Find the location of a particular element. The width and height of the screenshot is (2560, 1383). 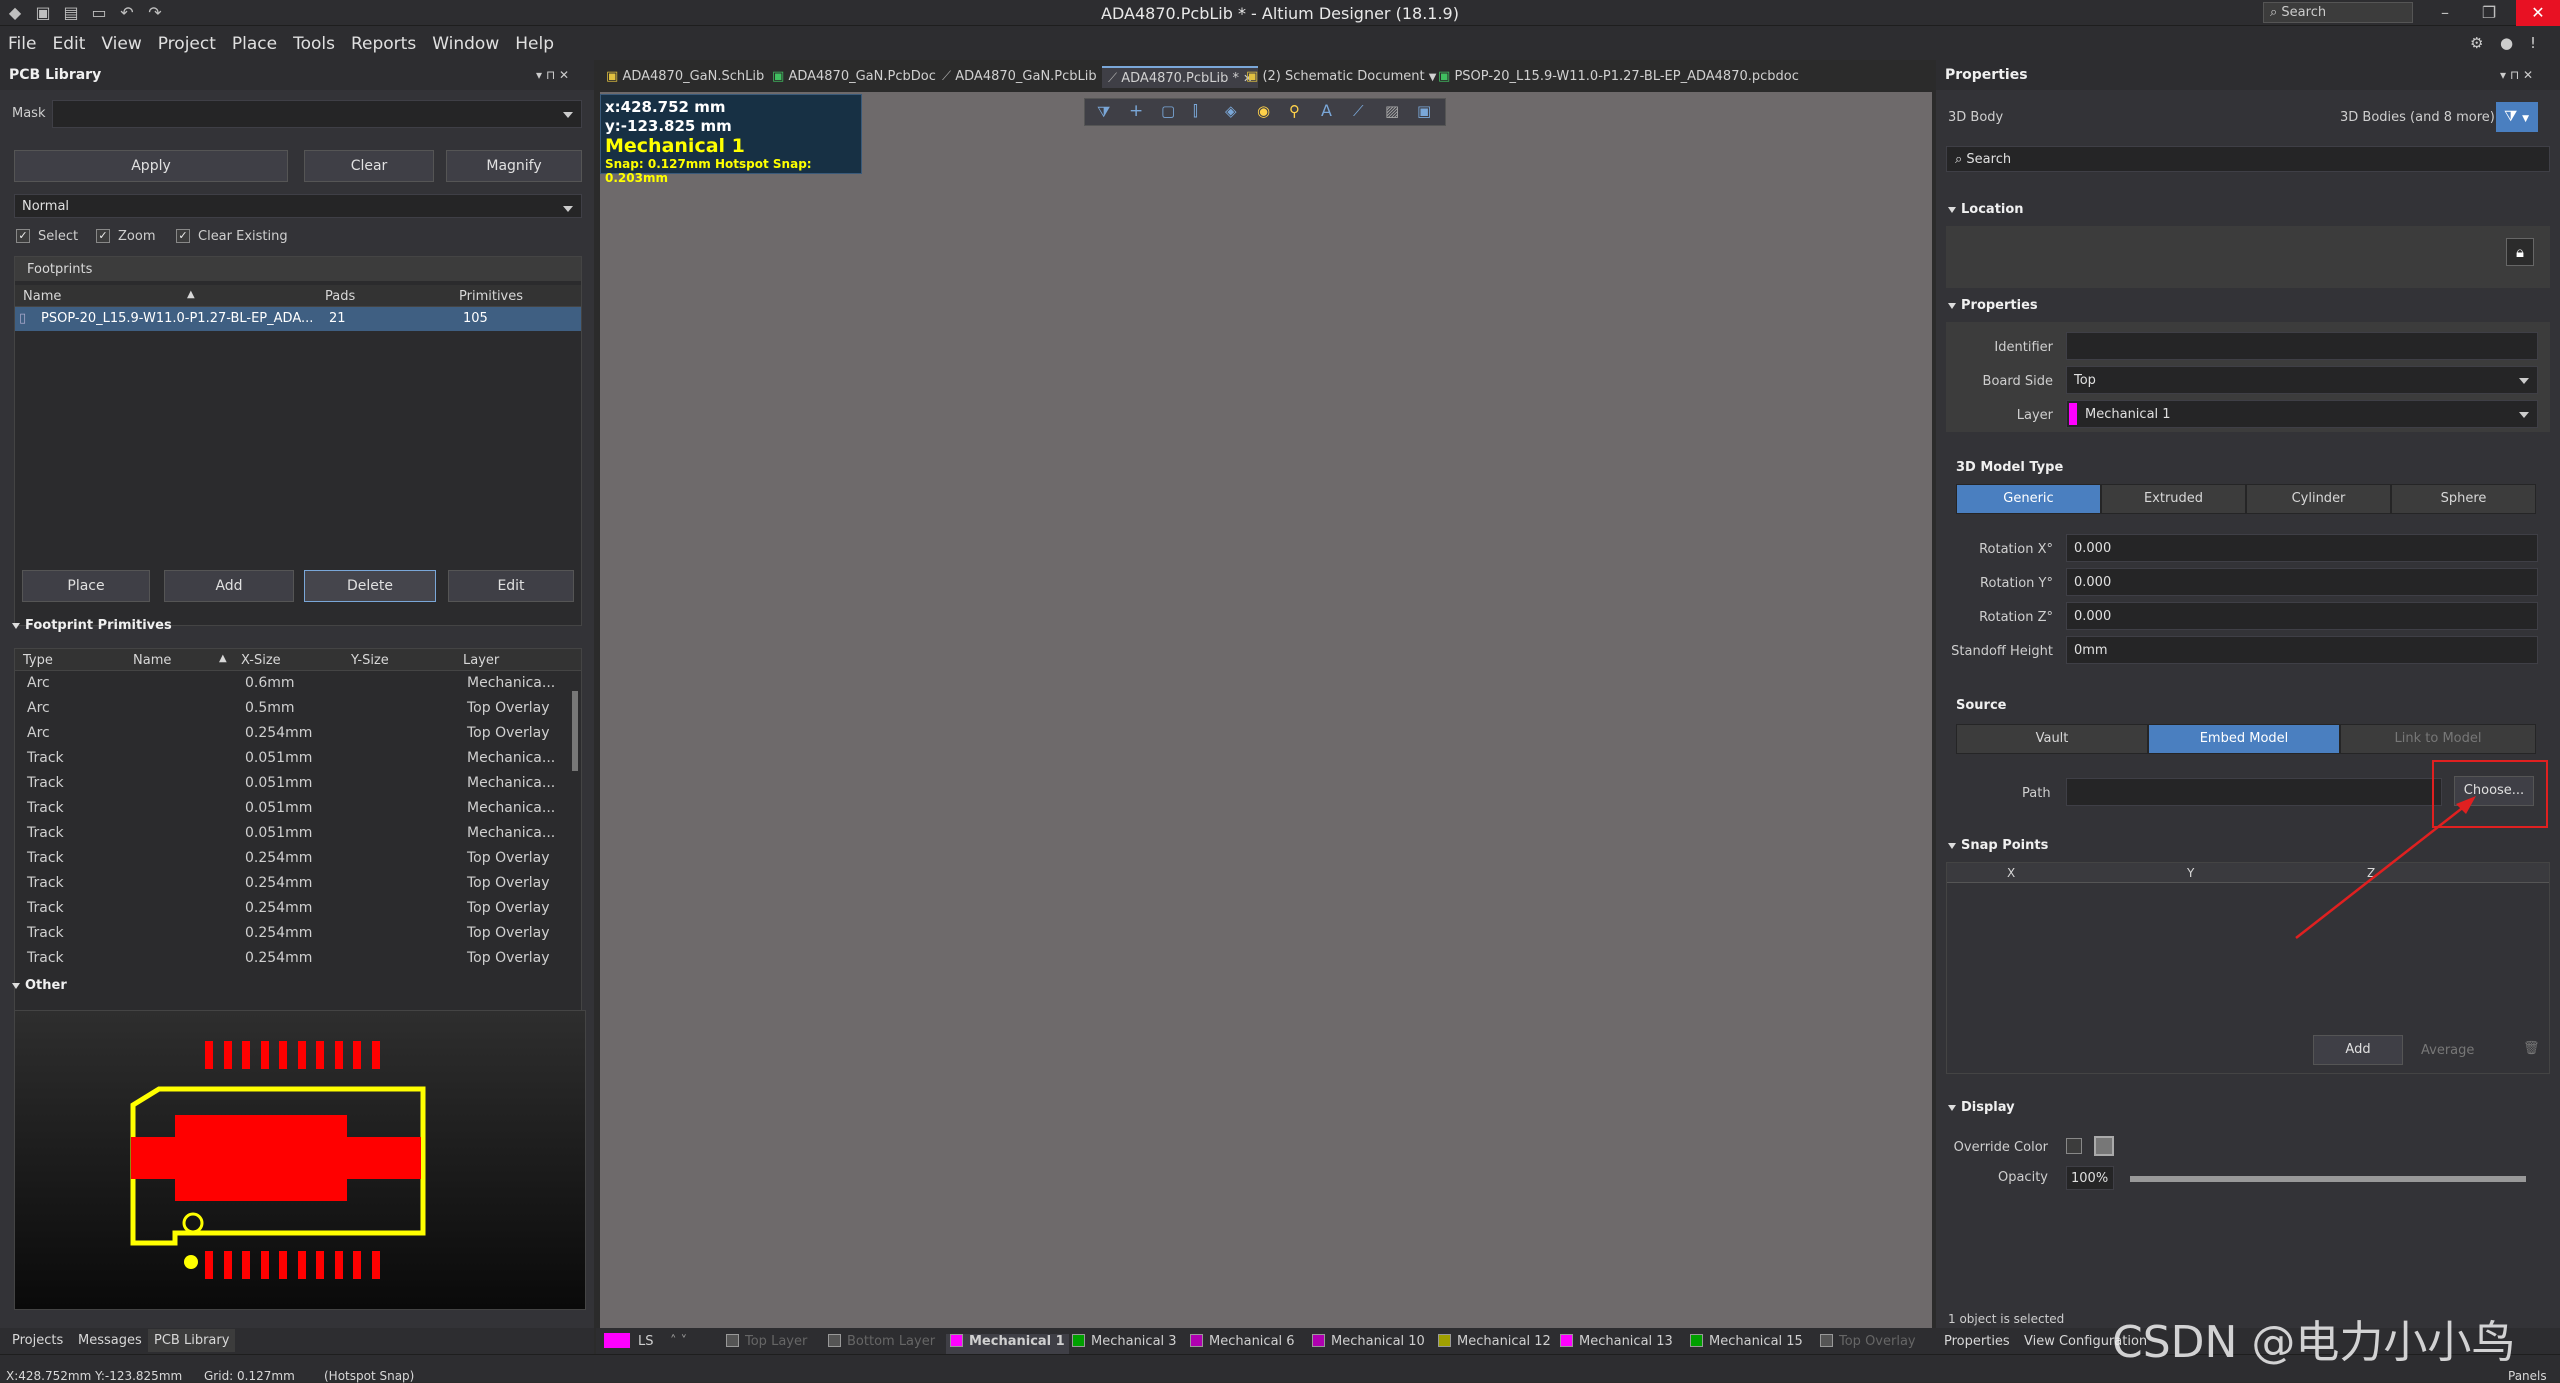

watermark: CSDN @电力小小鸟 is located at coordinates (2314, 1342).